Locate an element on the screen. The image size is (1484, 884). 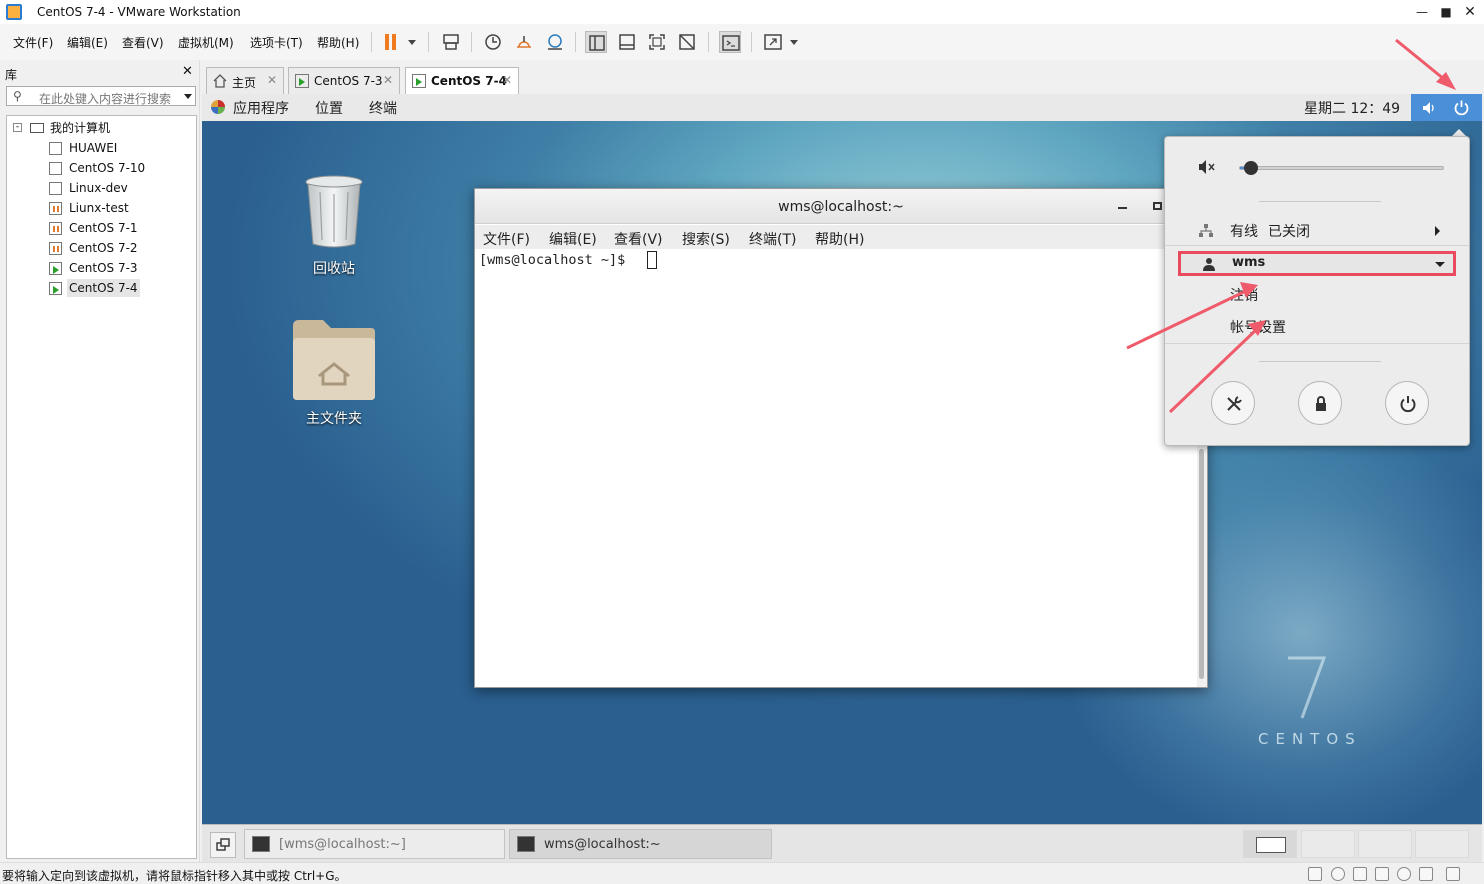
tab-centos-7-4: CentOS 7-4 ✕ is located at coordinates (462, 81).